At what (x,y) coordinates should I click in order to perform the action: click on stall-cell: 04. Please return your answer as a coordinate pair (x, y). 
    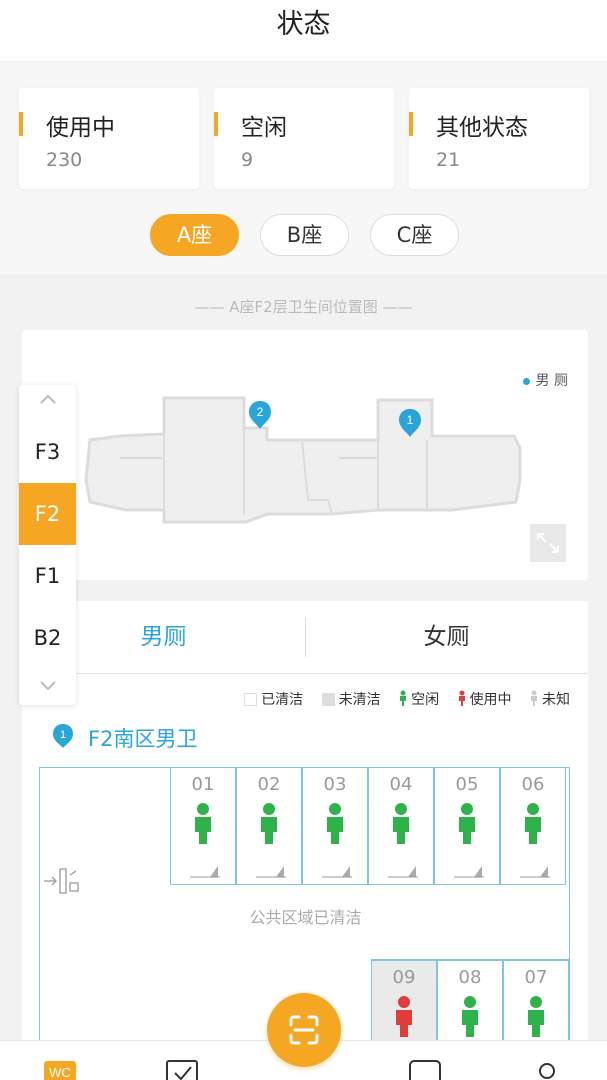
    Looking at the image, I should click on (401, 826).